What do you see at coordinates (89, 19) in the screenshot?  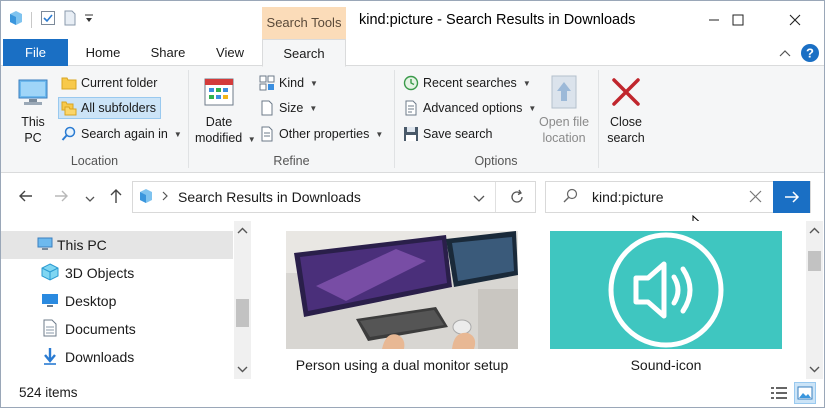 I see `qat-customize-icon` at bounding box center [89, 19].